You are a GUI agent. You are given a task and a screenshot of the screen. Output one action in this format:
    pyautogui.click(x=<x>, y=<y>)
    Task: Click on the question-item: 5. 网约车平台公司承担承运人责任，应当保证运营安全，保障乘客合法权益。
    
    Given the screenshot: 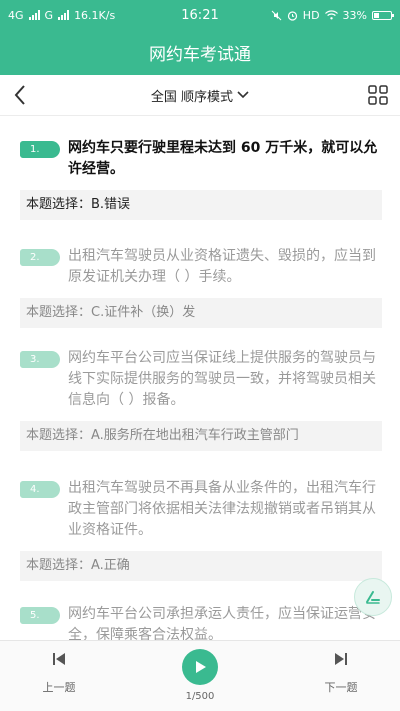 What is the action you would take?
    pyautogui.click(x=201, y=622)
    